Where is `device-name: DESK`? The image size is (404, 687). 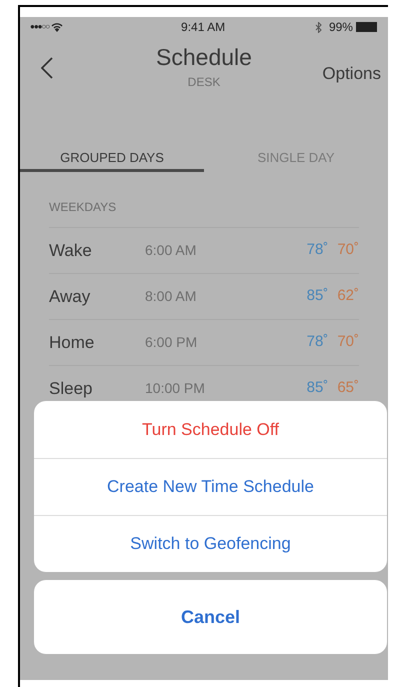
device-name: DESK is located at coordinates (204, 82).